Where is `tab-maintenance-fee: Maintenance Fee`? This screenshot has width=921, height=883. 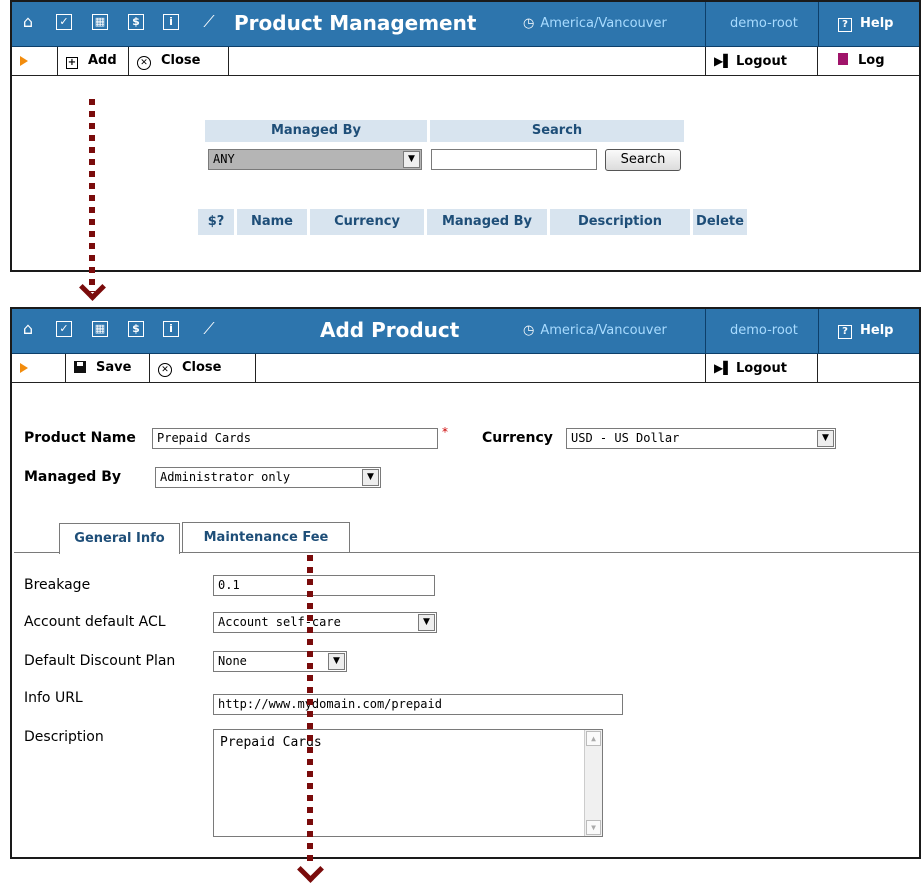
tab-maintenance-fee: Maintenance Fee is located at coordinates (266, 537).